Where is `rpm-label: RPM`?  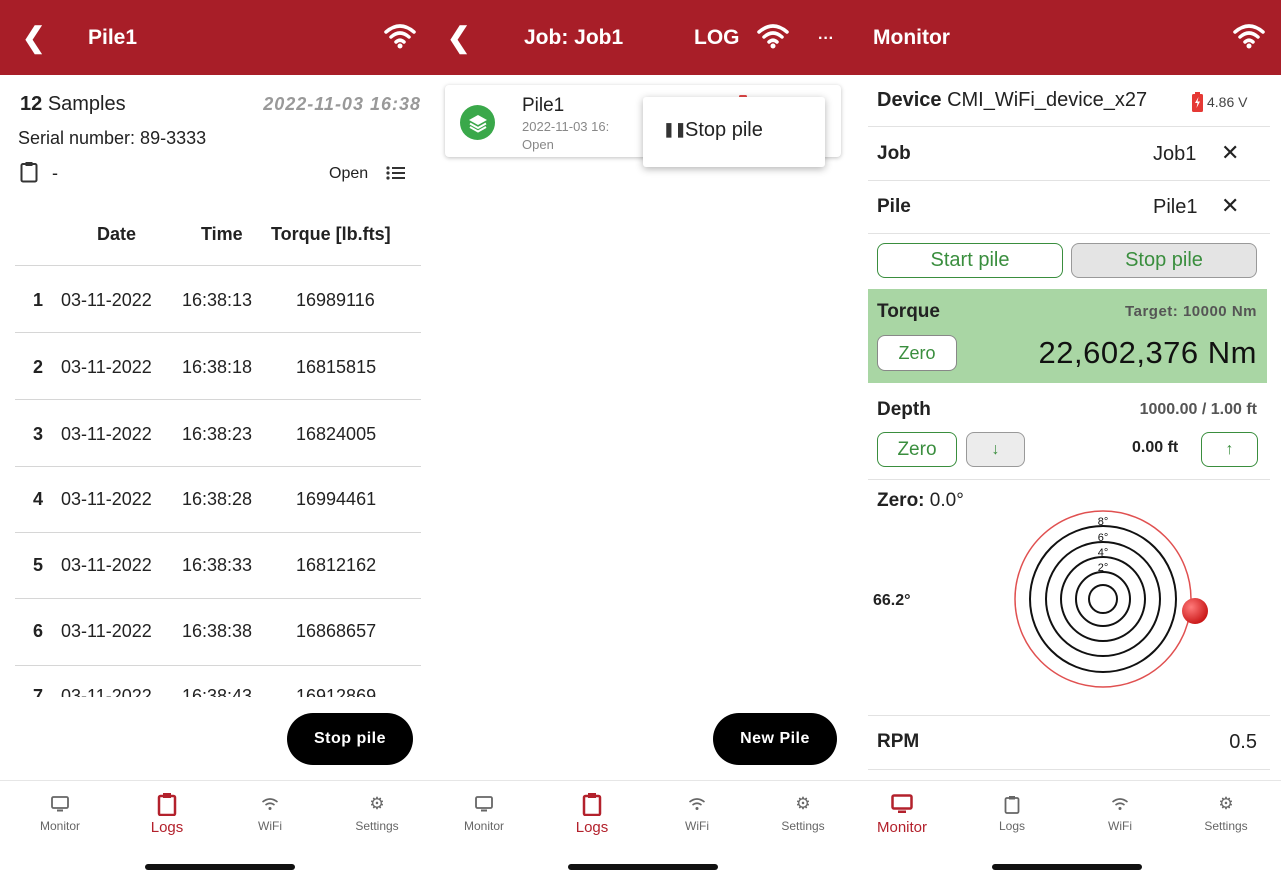 rpm-label: RPM is located at coordinates (898, 741).